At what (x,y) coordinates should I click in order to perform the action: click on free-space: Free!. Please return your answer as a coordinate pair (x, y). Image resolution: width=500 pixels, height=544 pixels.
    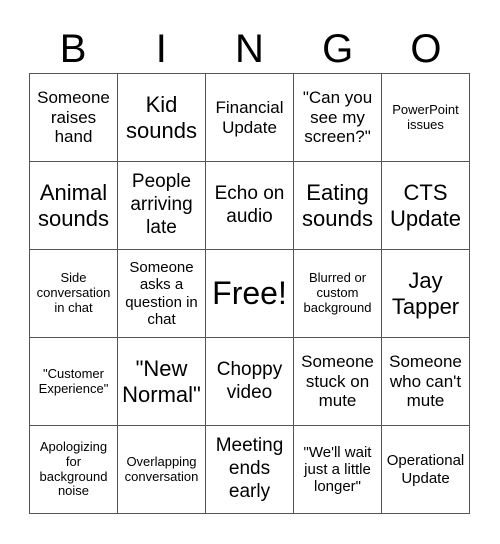
    Looking at the image, I should click on (250, 294).